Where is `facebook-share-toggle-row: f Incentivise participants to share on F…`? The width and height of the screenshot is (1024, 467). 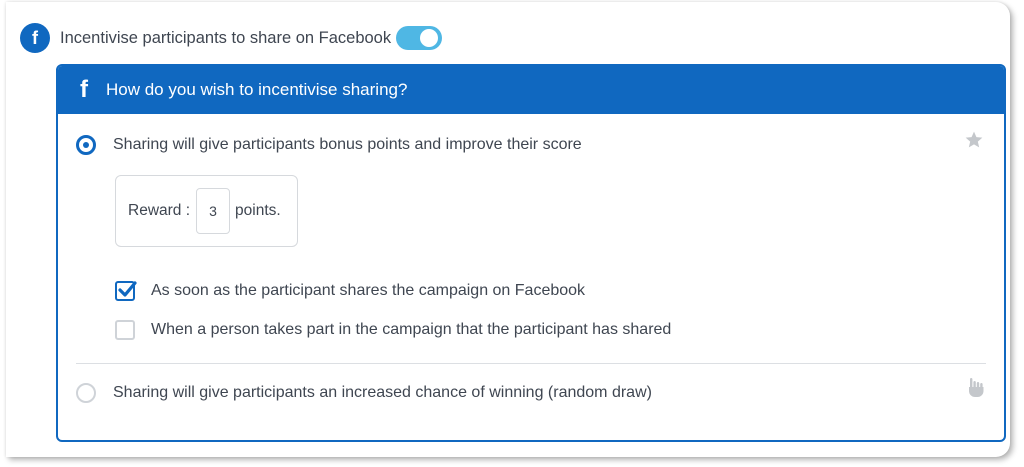
facebook-share-toggle-row: f Incentivise participants to share on F… is located at coordinates (231, 38).